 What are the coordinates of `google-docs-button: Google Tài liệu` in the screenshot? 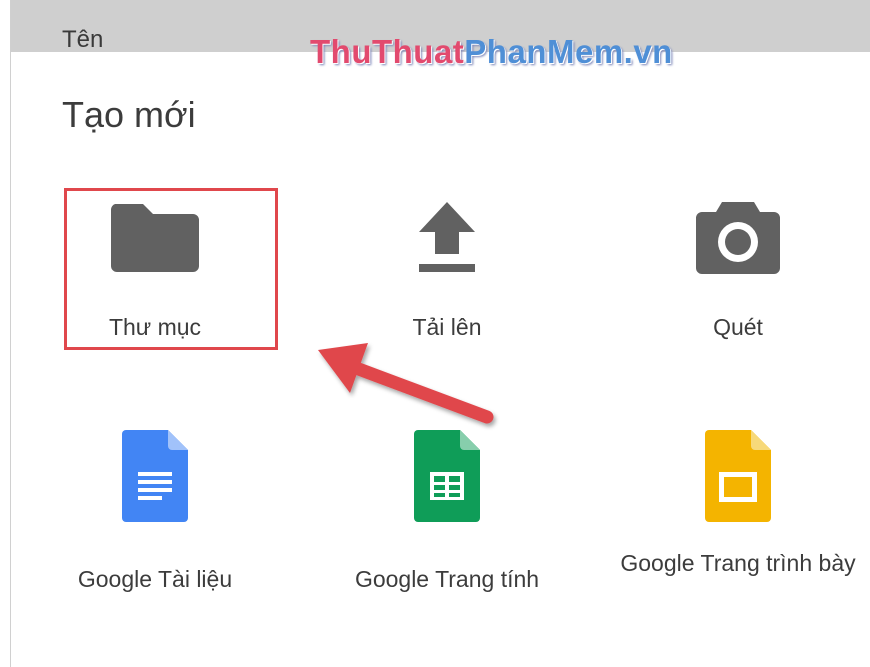 It's located at (155, 518).